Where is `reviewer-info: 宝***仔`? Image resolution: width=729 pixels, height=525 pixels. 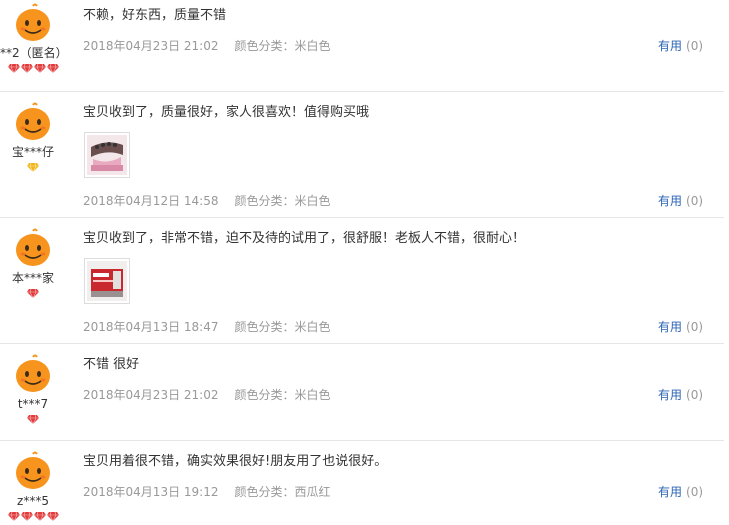
reviewer-info: 宝***仔 is located at coordinates (33, 138).